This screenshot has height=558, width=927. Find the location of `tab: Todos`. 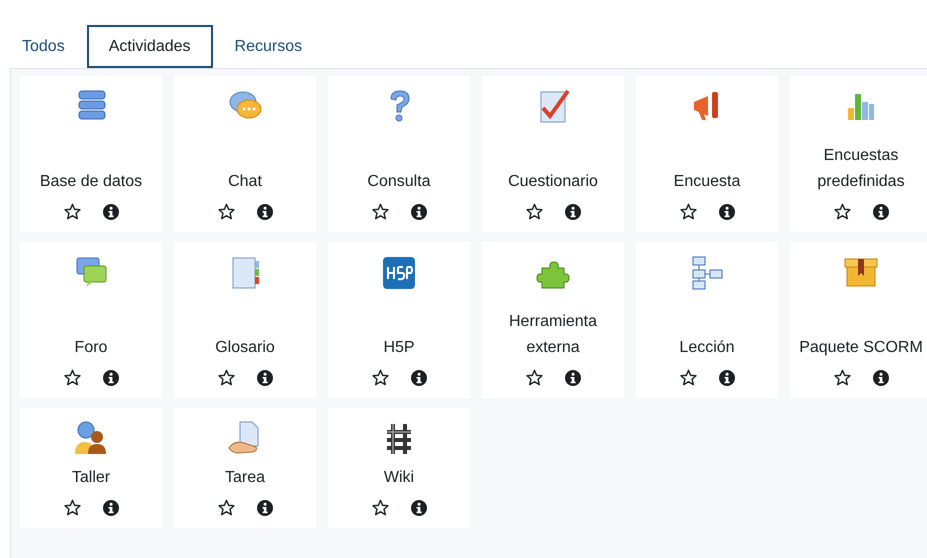

tab: Todos is located at coordinates (53, 46).